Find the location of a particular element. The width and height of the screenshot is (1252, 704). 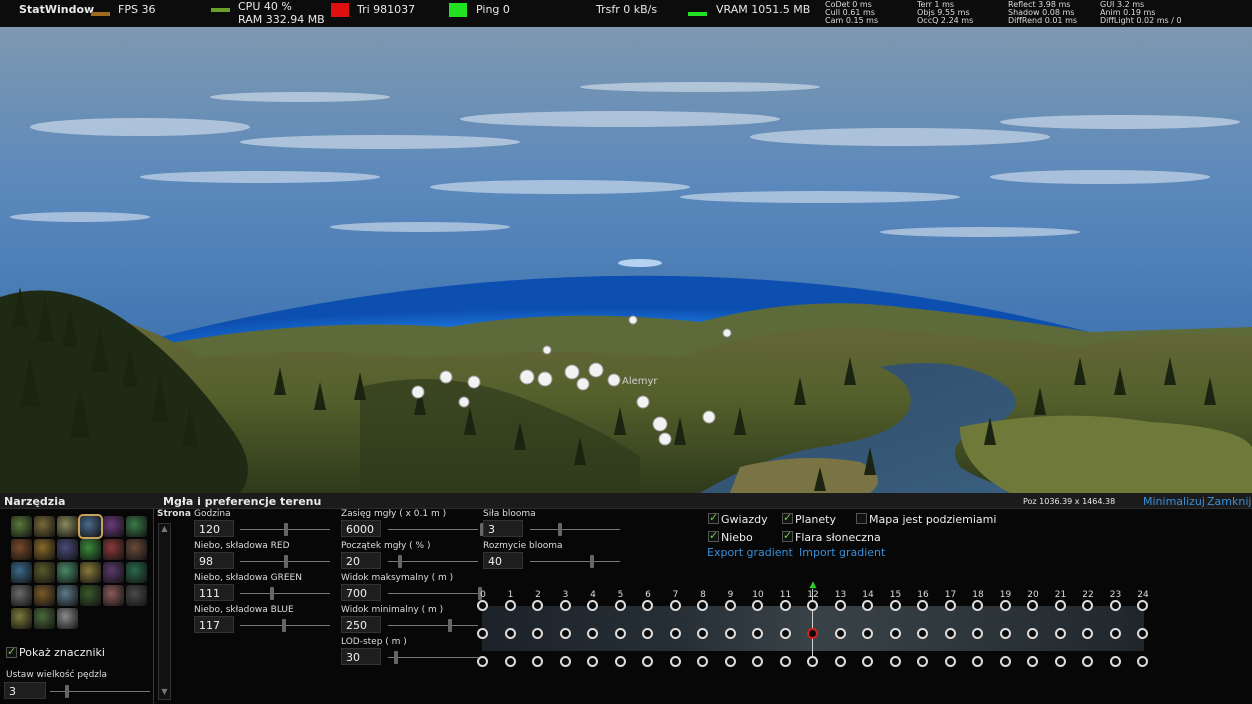

plant-tool-icon is located at coordinates (90, 595).